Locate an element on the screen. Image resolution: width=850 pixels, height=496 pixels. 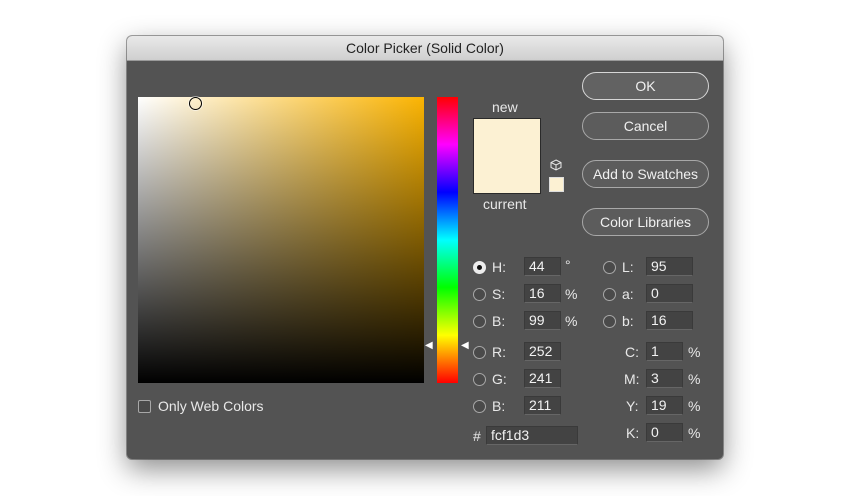
new-color-swatch is located at coordinates (507, 137).